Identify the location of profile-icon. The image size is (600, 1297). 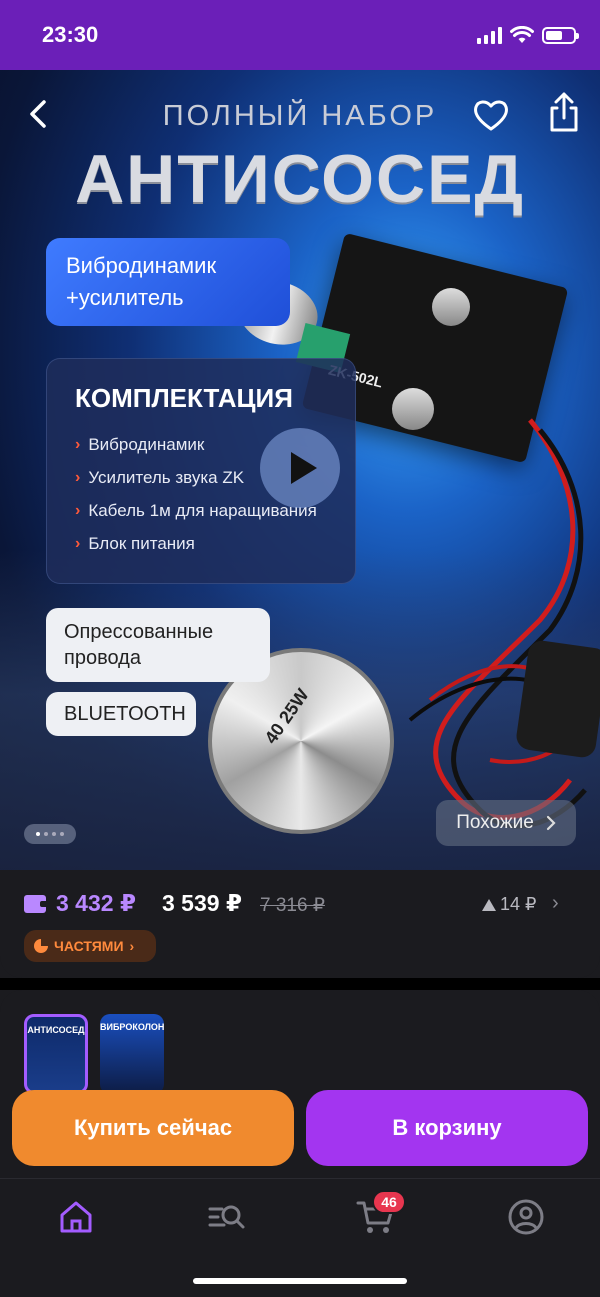
(526, 1217).